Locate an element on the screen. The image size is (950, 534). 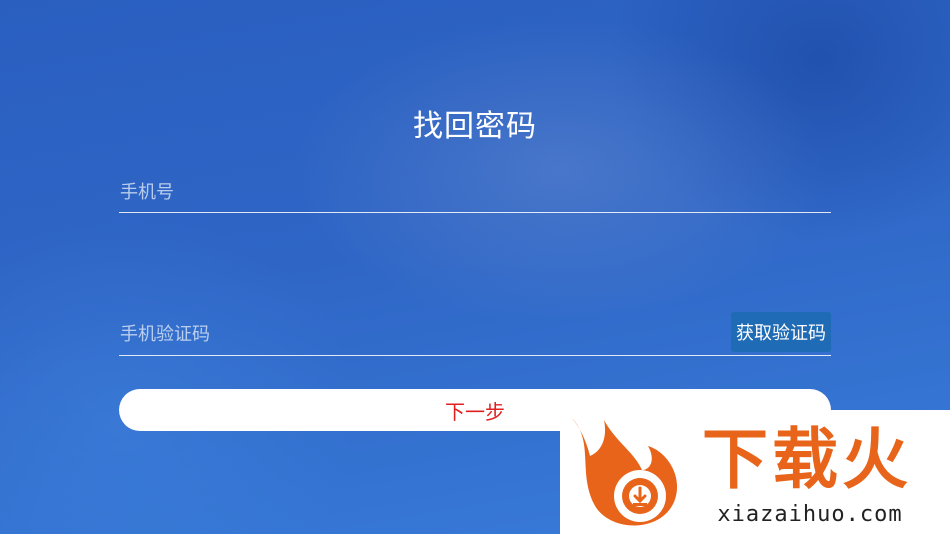
flame-download-icon is located at coordinates (625, 472).